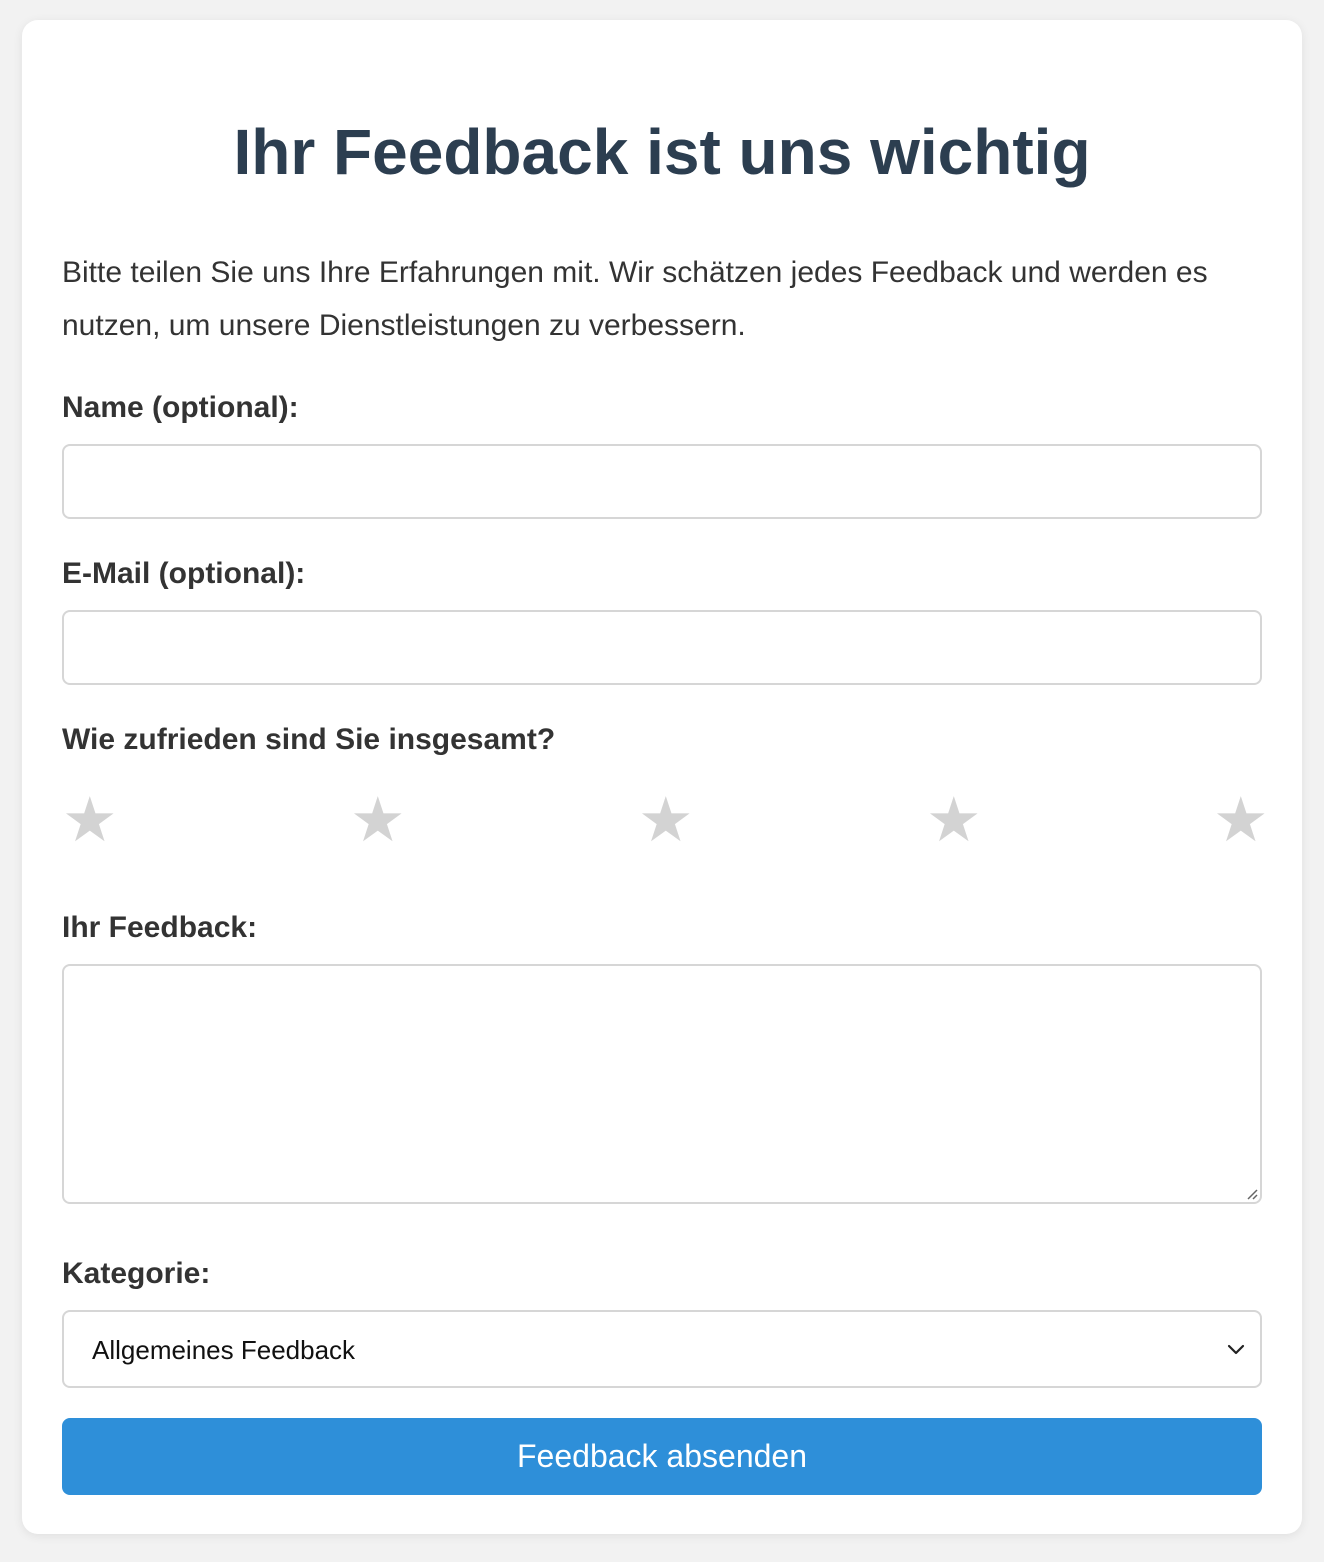 This screenshot has height=1562, width=1324. I want to click on name-label: Name (optional):, so click(180, 407).